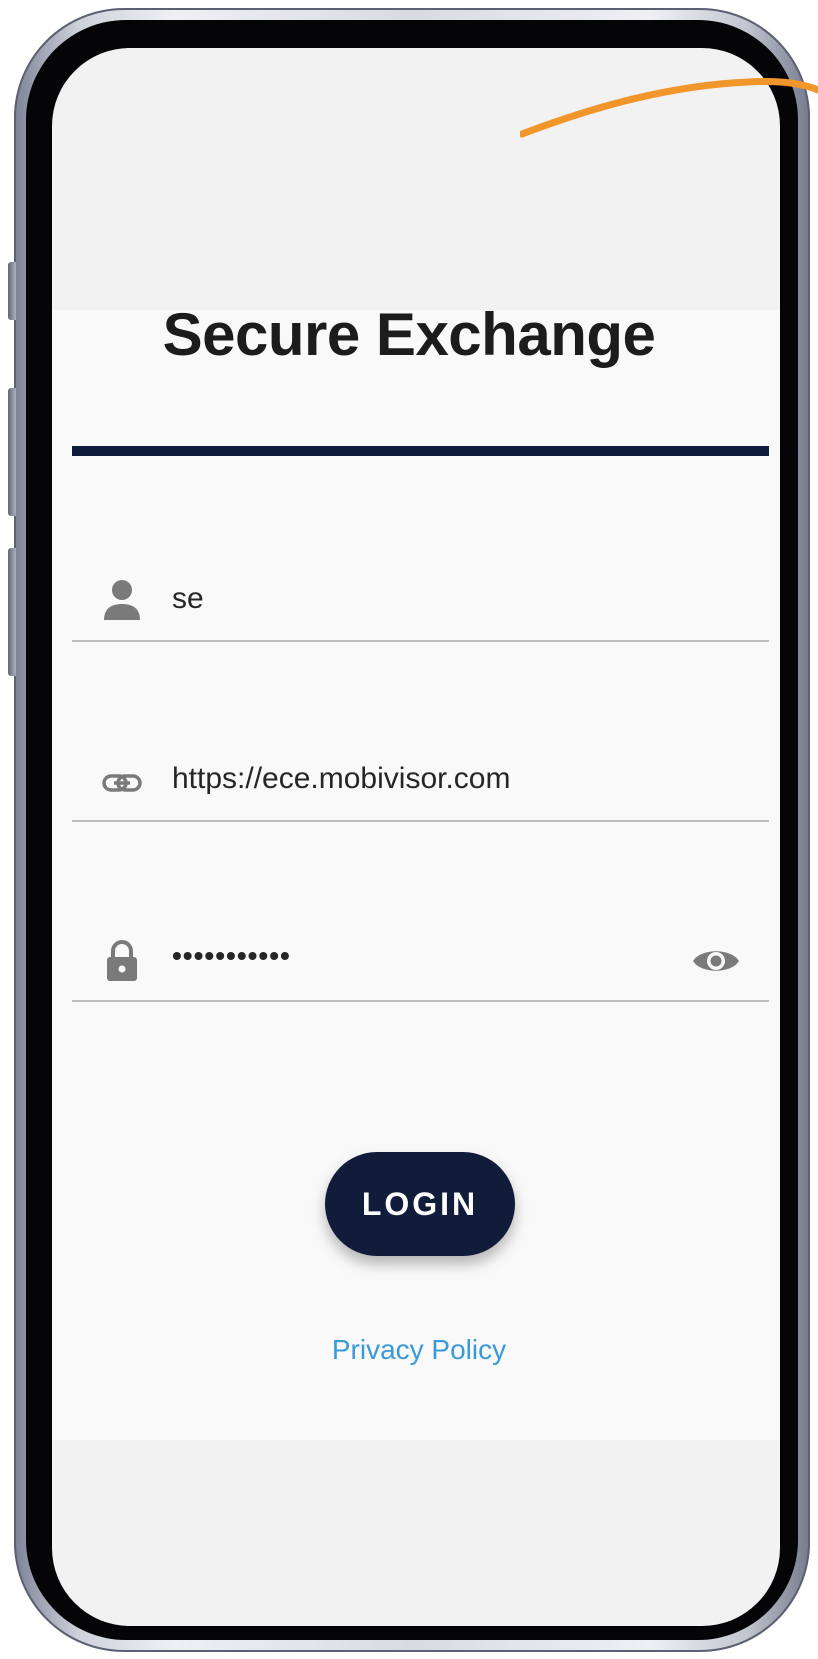  Describe the element at coordinates (122, 960) in the screenshot. I see `lock-icon` at that location.